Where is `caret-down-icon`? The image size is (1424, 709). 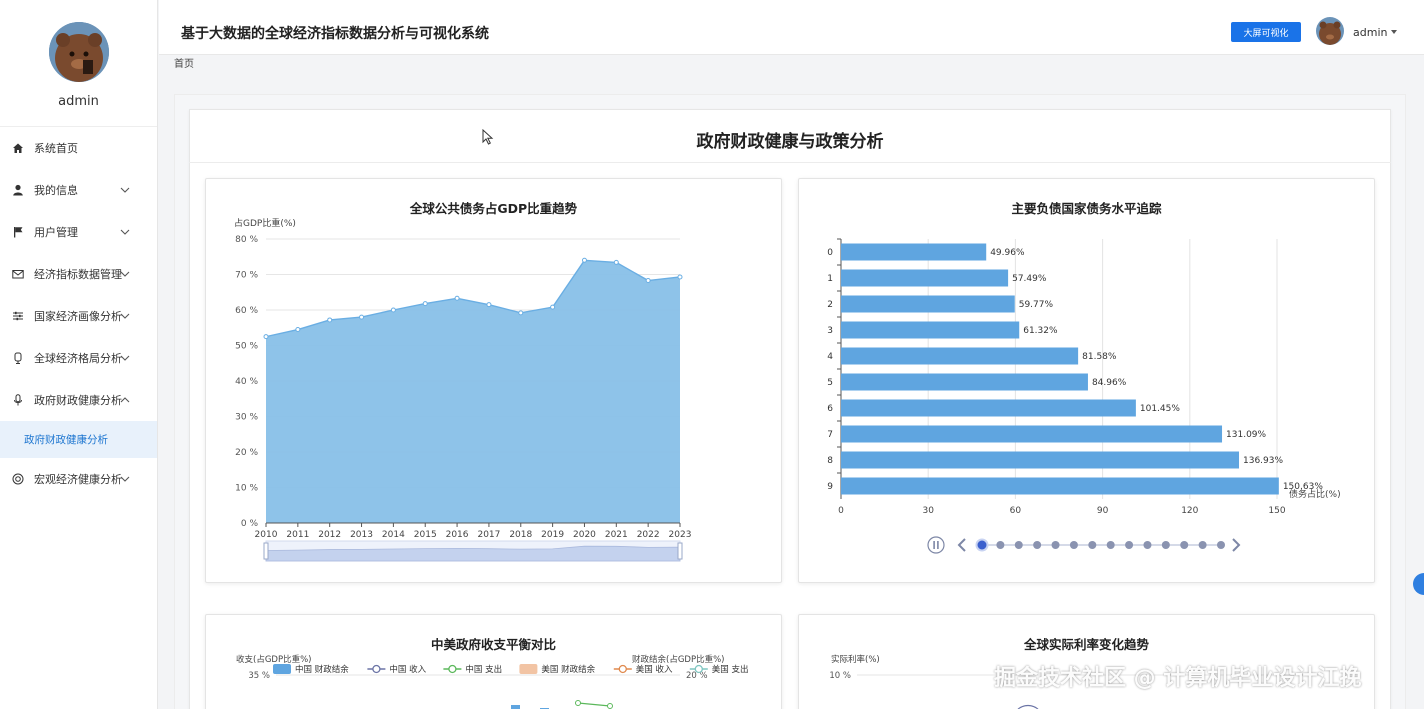
caret-down-icon is located at coordinates (1394, 32).